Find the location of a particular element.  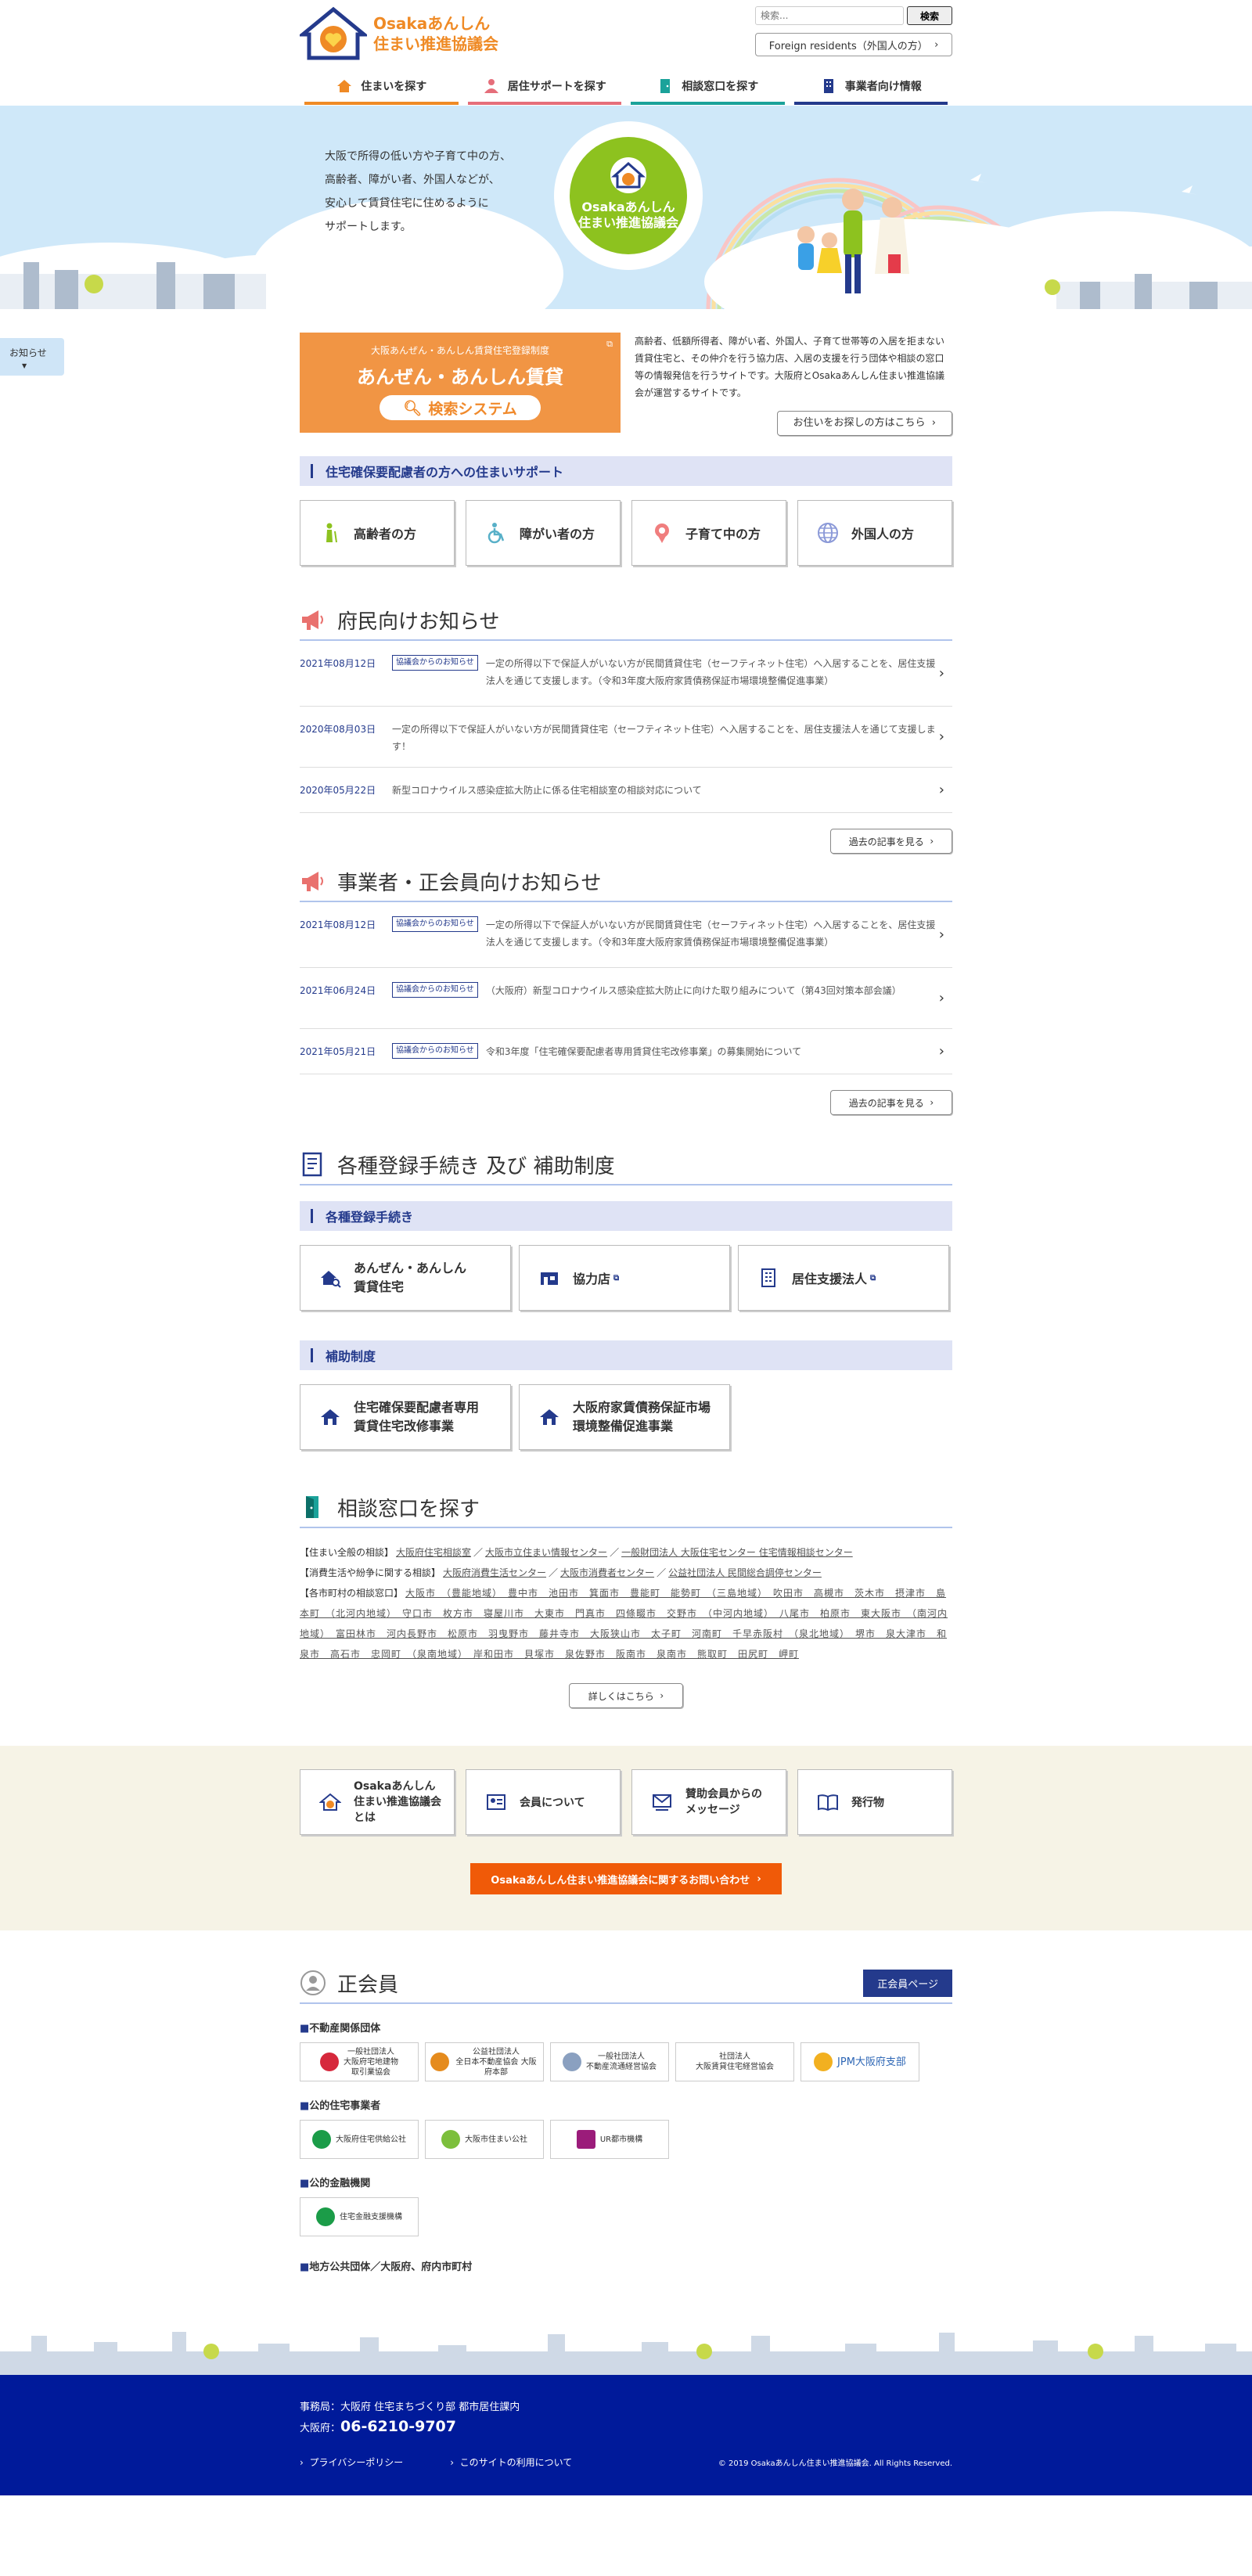

card-cooperating-store: 協力店 ⧉ is located at coordinates (624, 1278).